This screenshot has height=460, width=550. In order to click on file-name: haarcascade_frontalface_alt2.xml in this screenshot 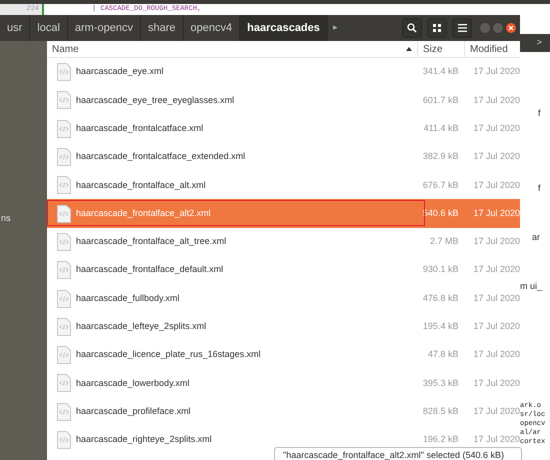, I will do `click(144, 213)`.